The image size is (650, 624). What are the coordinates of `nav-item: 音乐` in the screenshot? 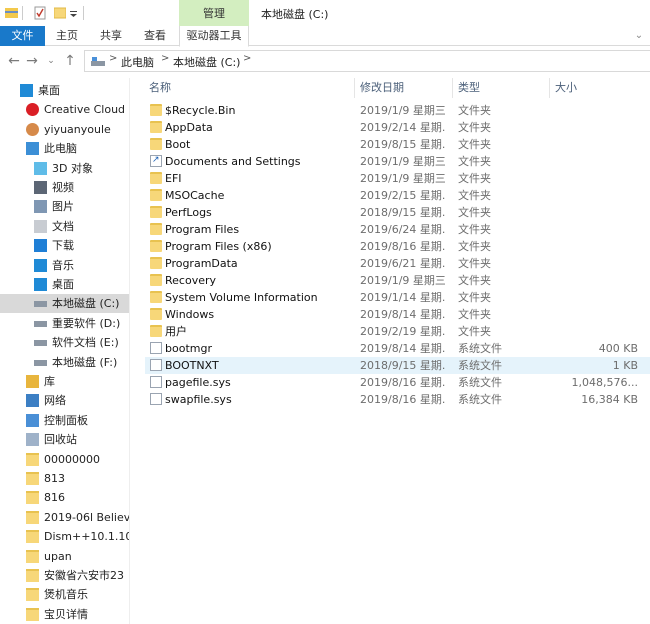 It's located at (64, 265).